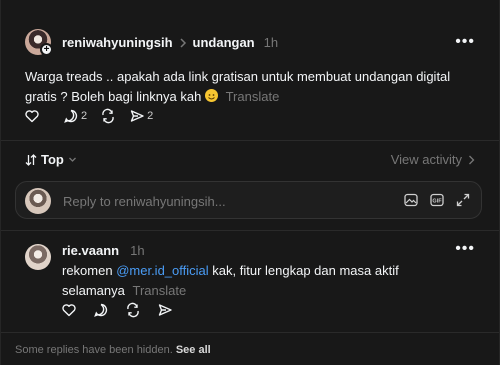 The height and width of the screenshot is (365, 500). Describe the element at coordinates (72, 159) in the screenshot. I see `chevron-down-icon` at that location.